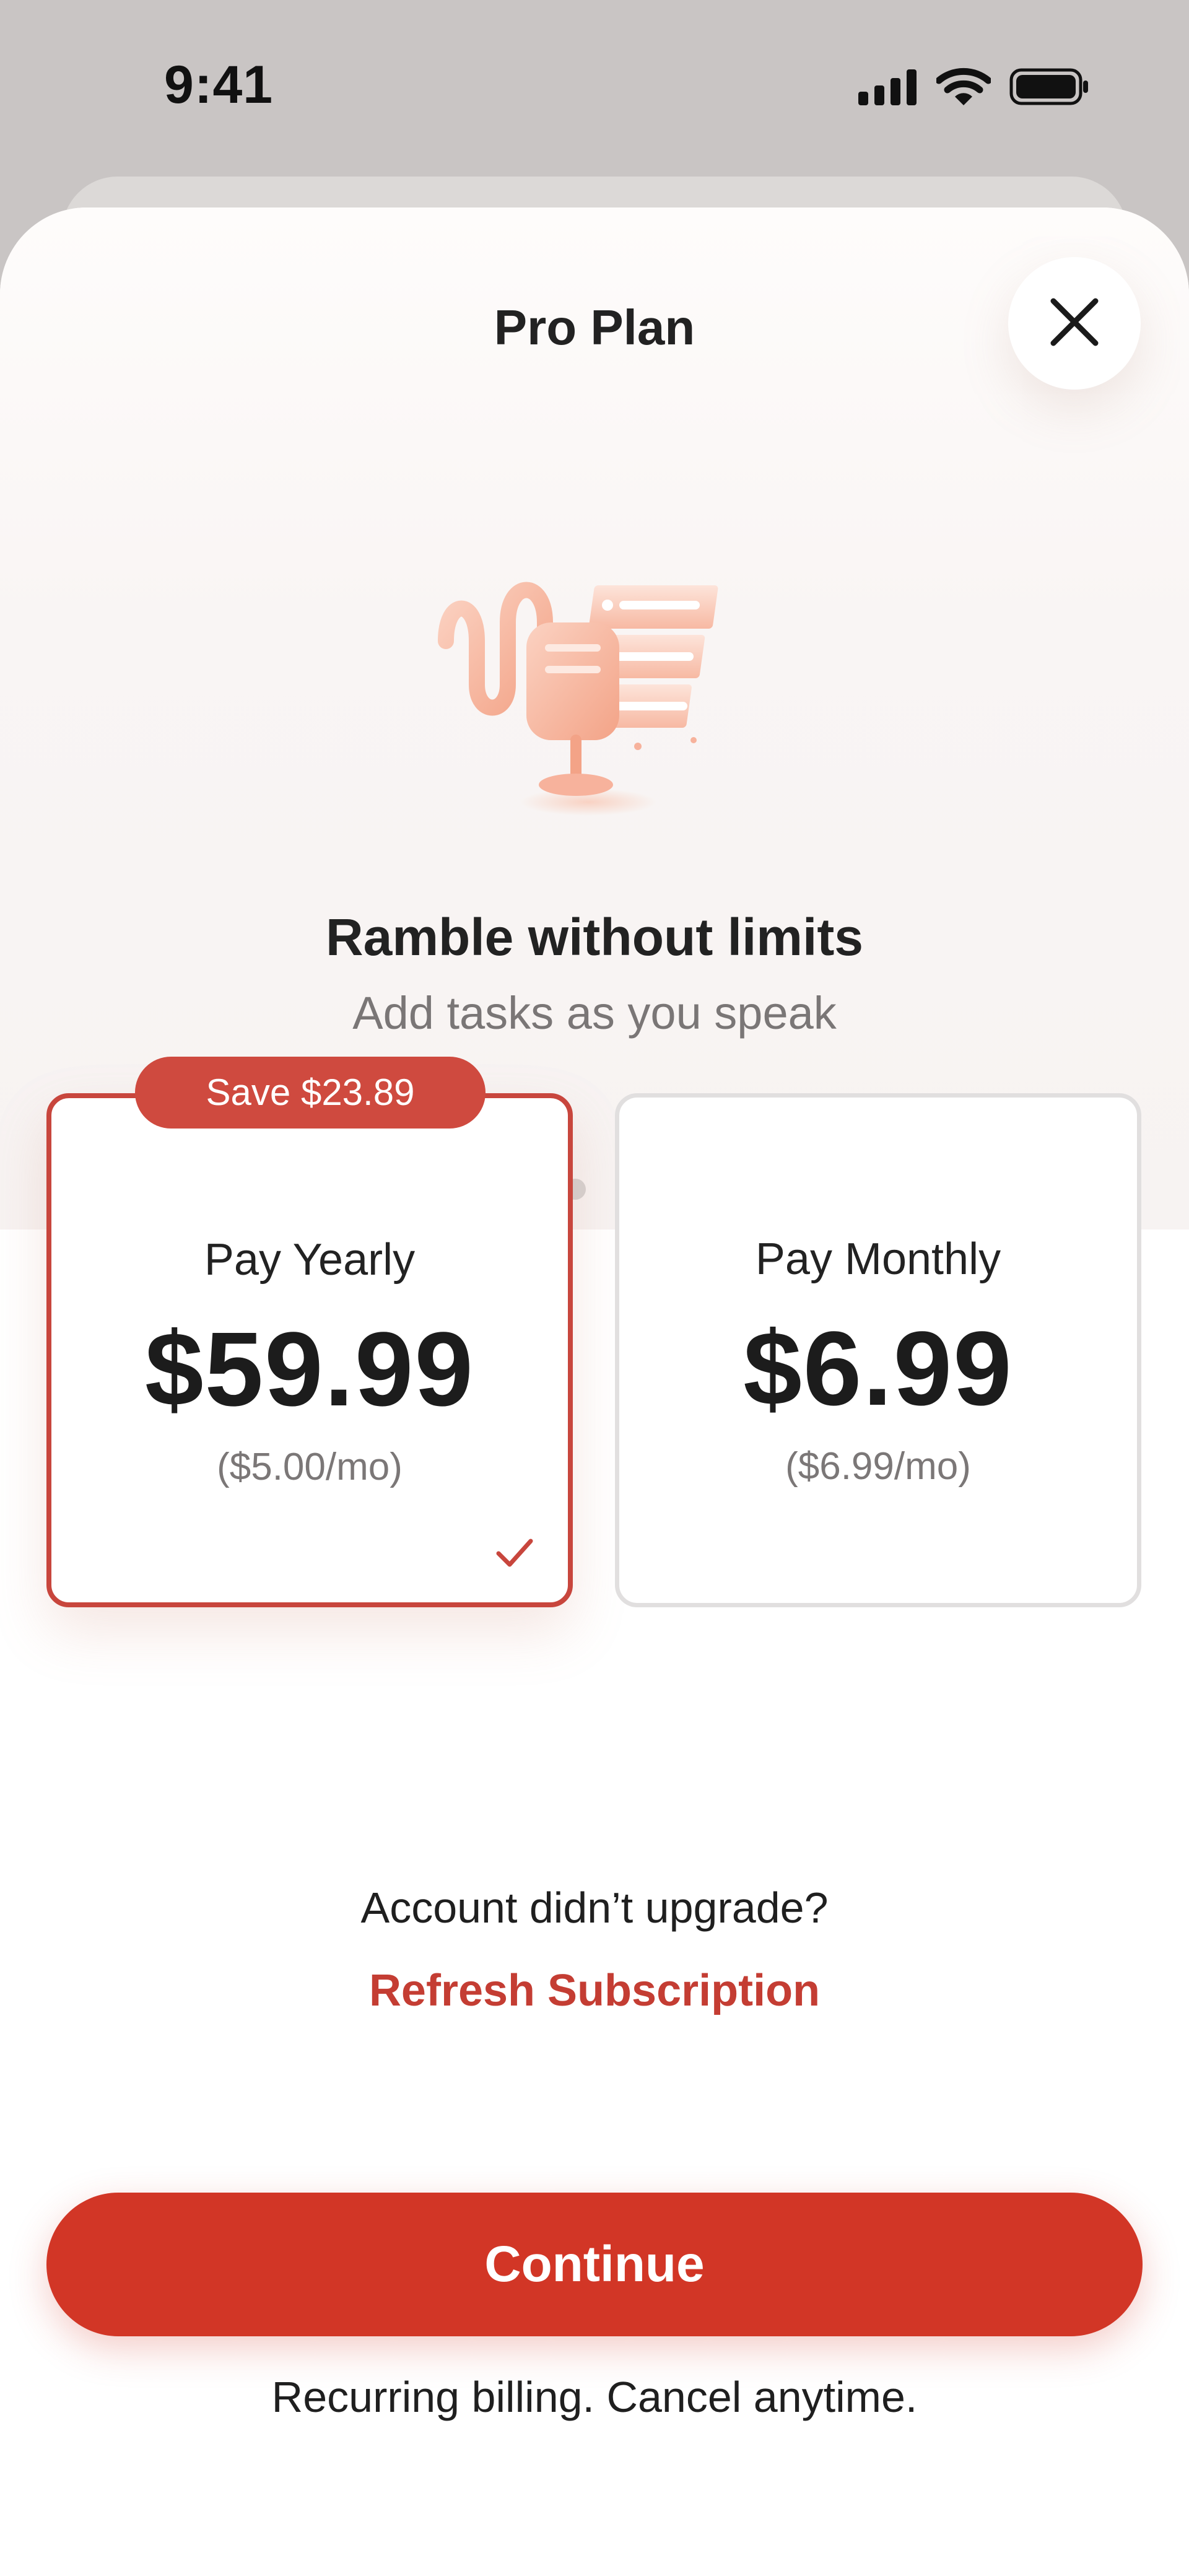  I want to click on plan-card-monthly: Pay Monthly $6.99 ($6.99/mo), so click(878, 1350).